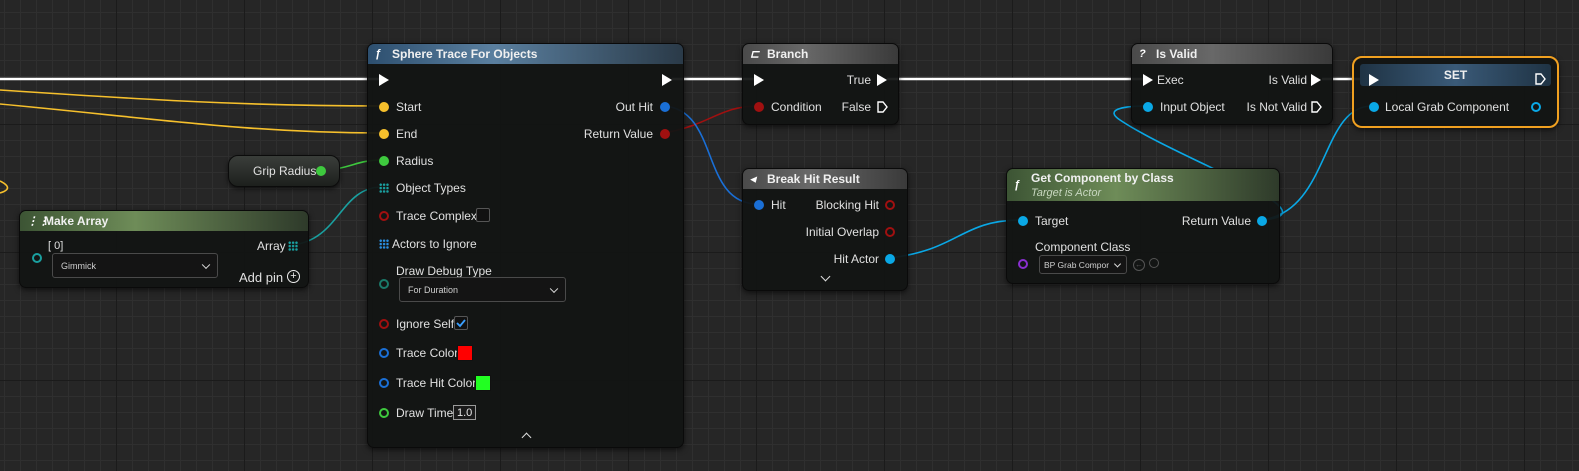 The width and height of the screenshot is (1579, 471). Describe the element at coordinates (526, 437) in the screenshot. I see `collapse-chevron-icon` at that location.